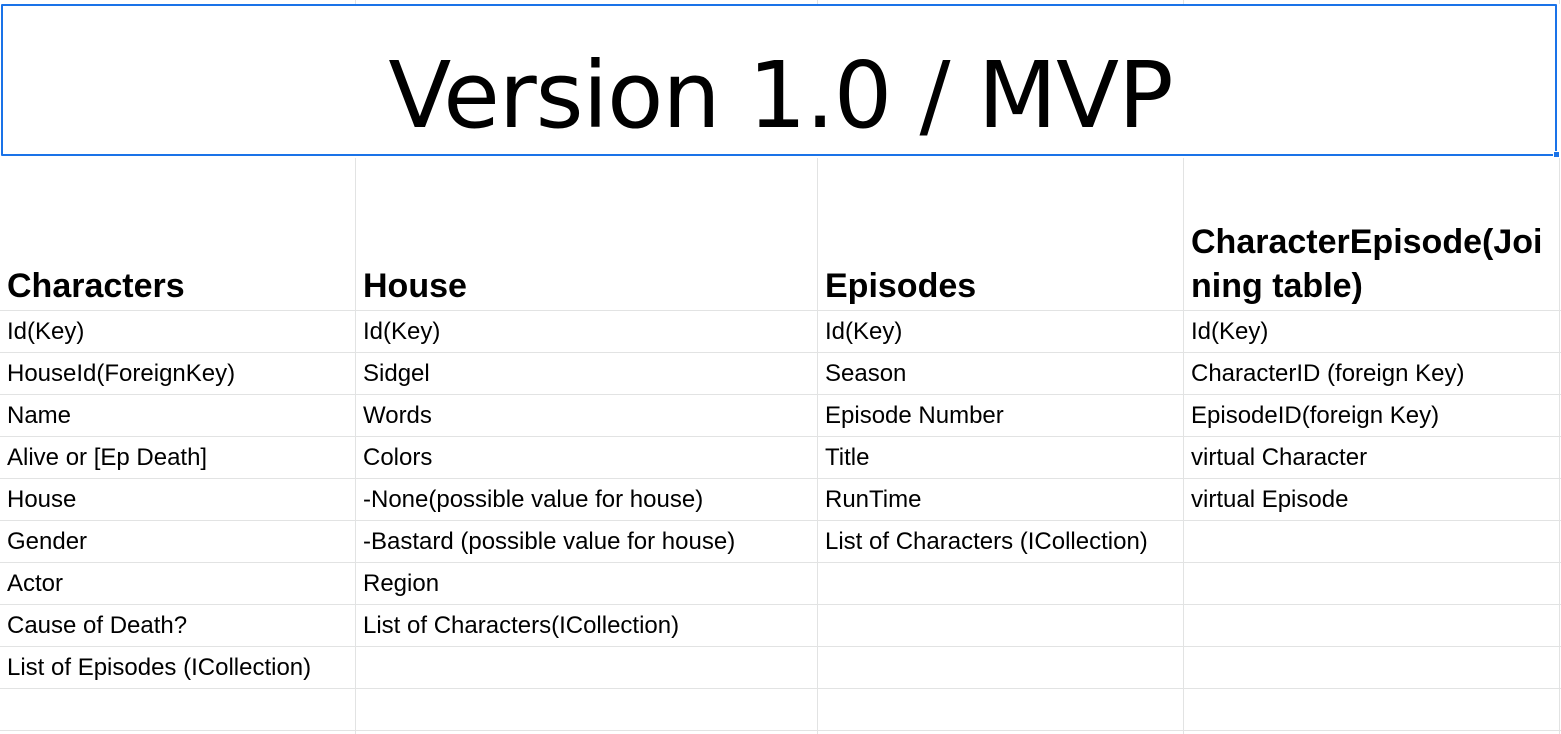  What do you see at coordinates (415, 286) in the screenshot?
I see `header-label: House` at bounding box center [415, 286].